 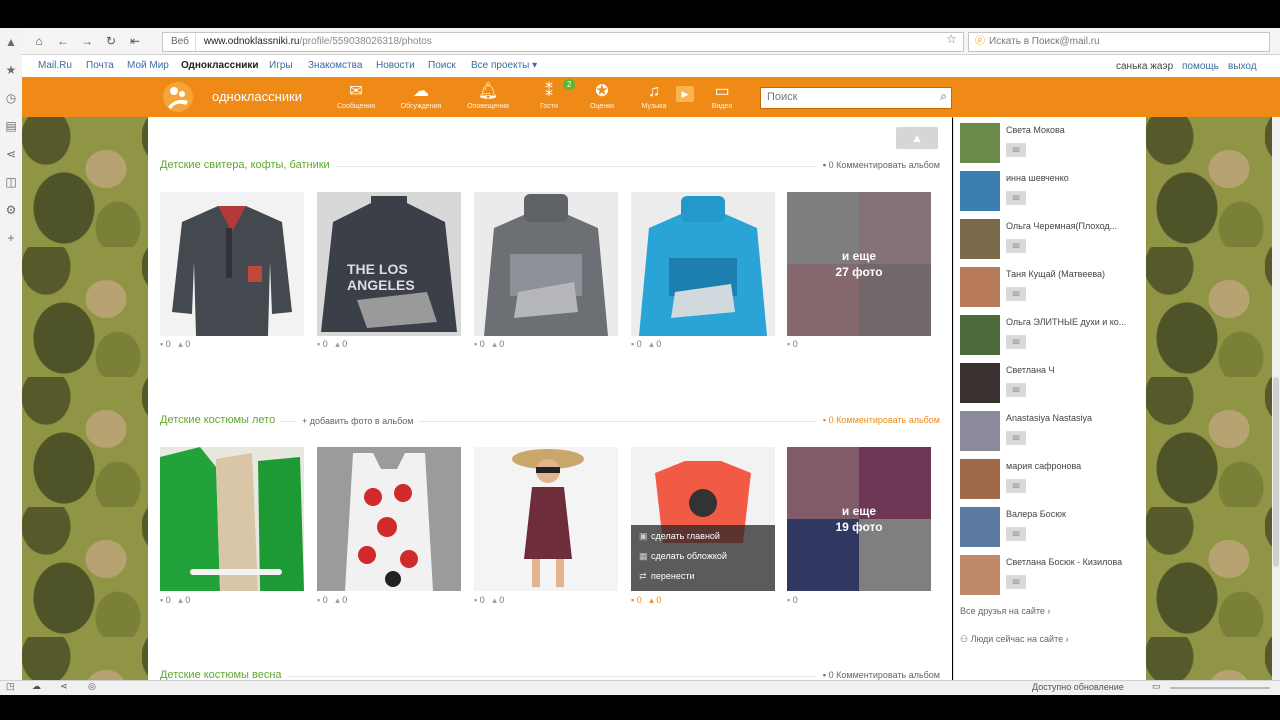 What do you see at coordinates (11, 42) in the screenshot?
I see `home-panel-icon: ▲` at bounding box center [11, 42].